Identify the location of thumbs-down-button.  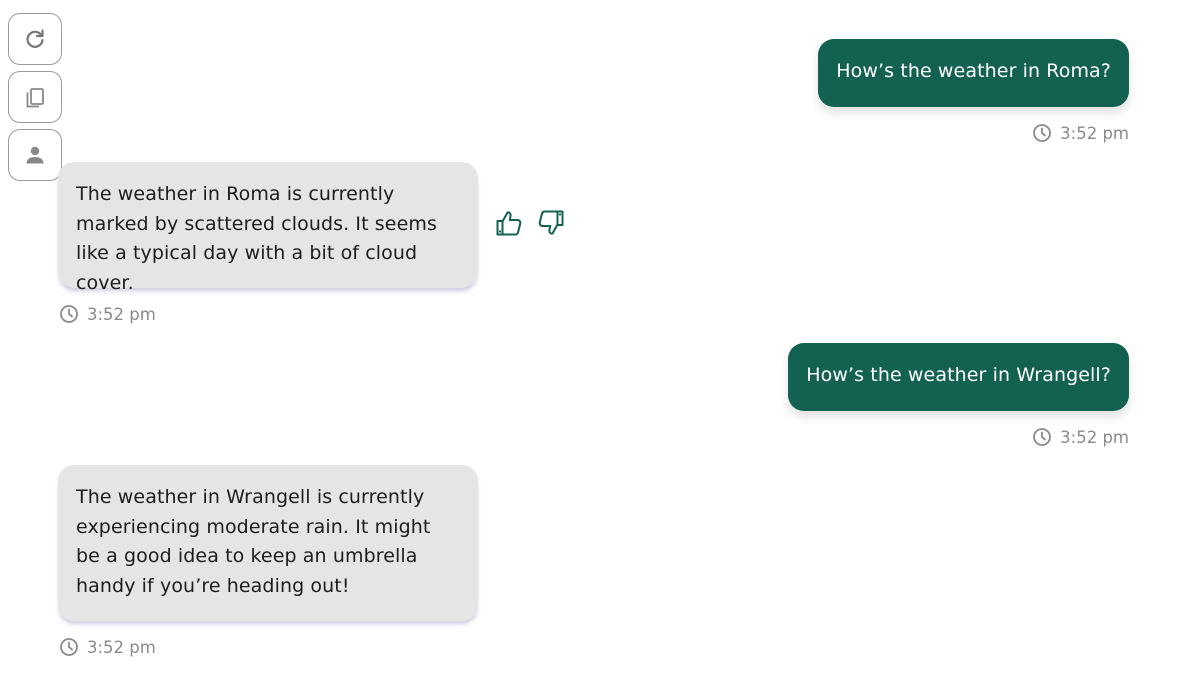
(551, 223).